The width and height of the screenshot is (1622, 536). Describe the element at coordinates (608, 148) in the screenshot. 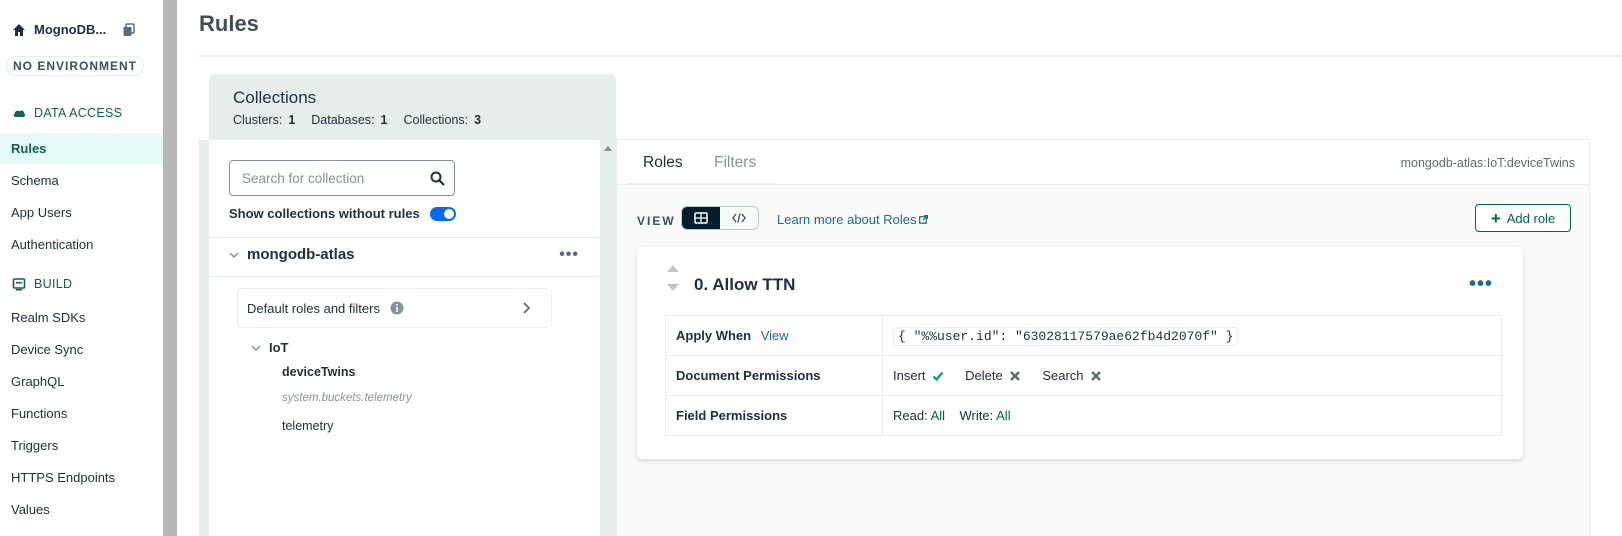

I see `scroll-up-icon` at that location.